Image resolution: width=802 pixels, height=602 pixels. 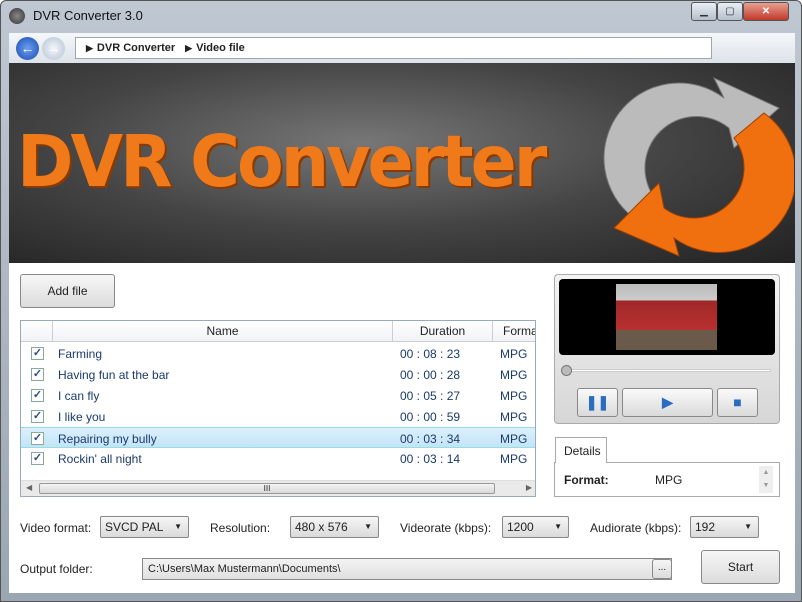 I want to click on format-value: MPG, so click(x=669, y=480).